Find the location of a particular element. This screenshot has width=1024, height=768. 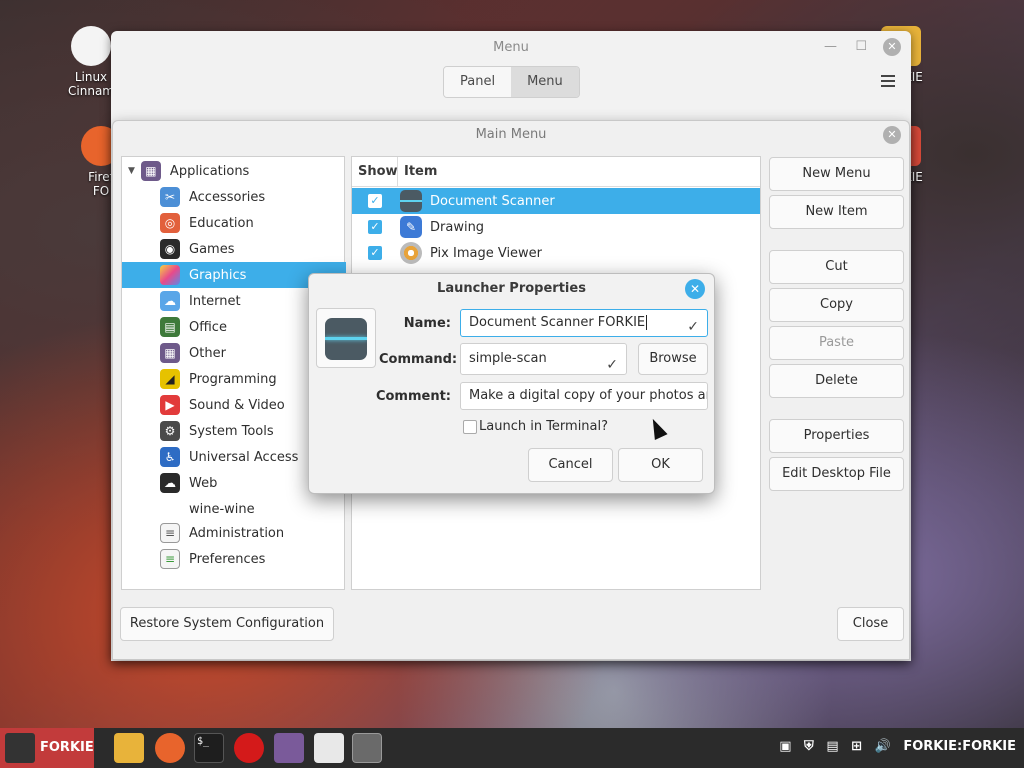

command-field-value: simple-scan is located at coordinates (508, 358).